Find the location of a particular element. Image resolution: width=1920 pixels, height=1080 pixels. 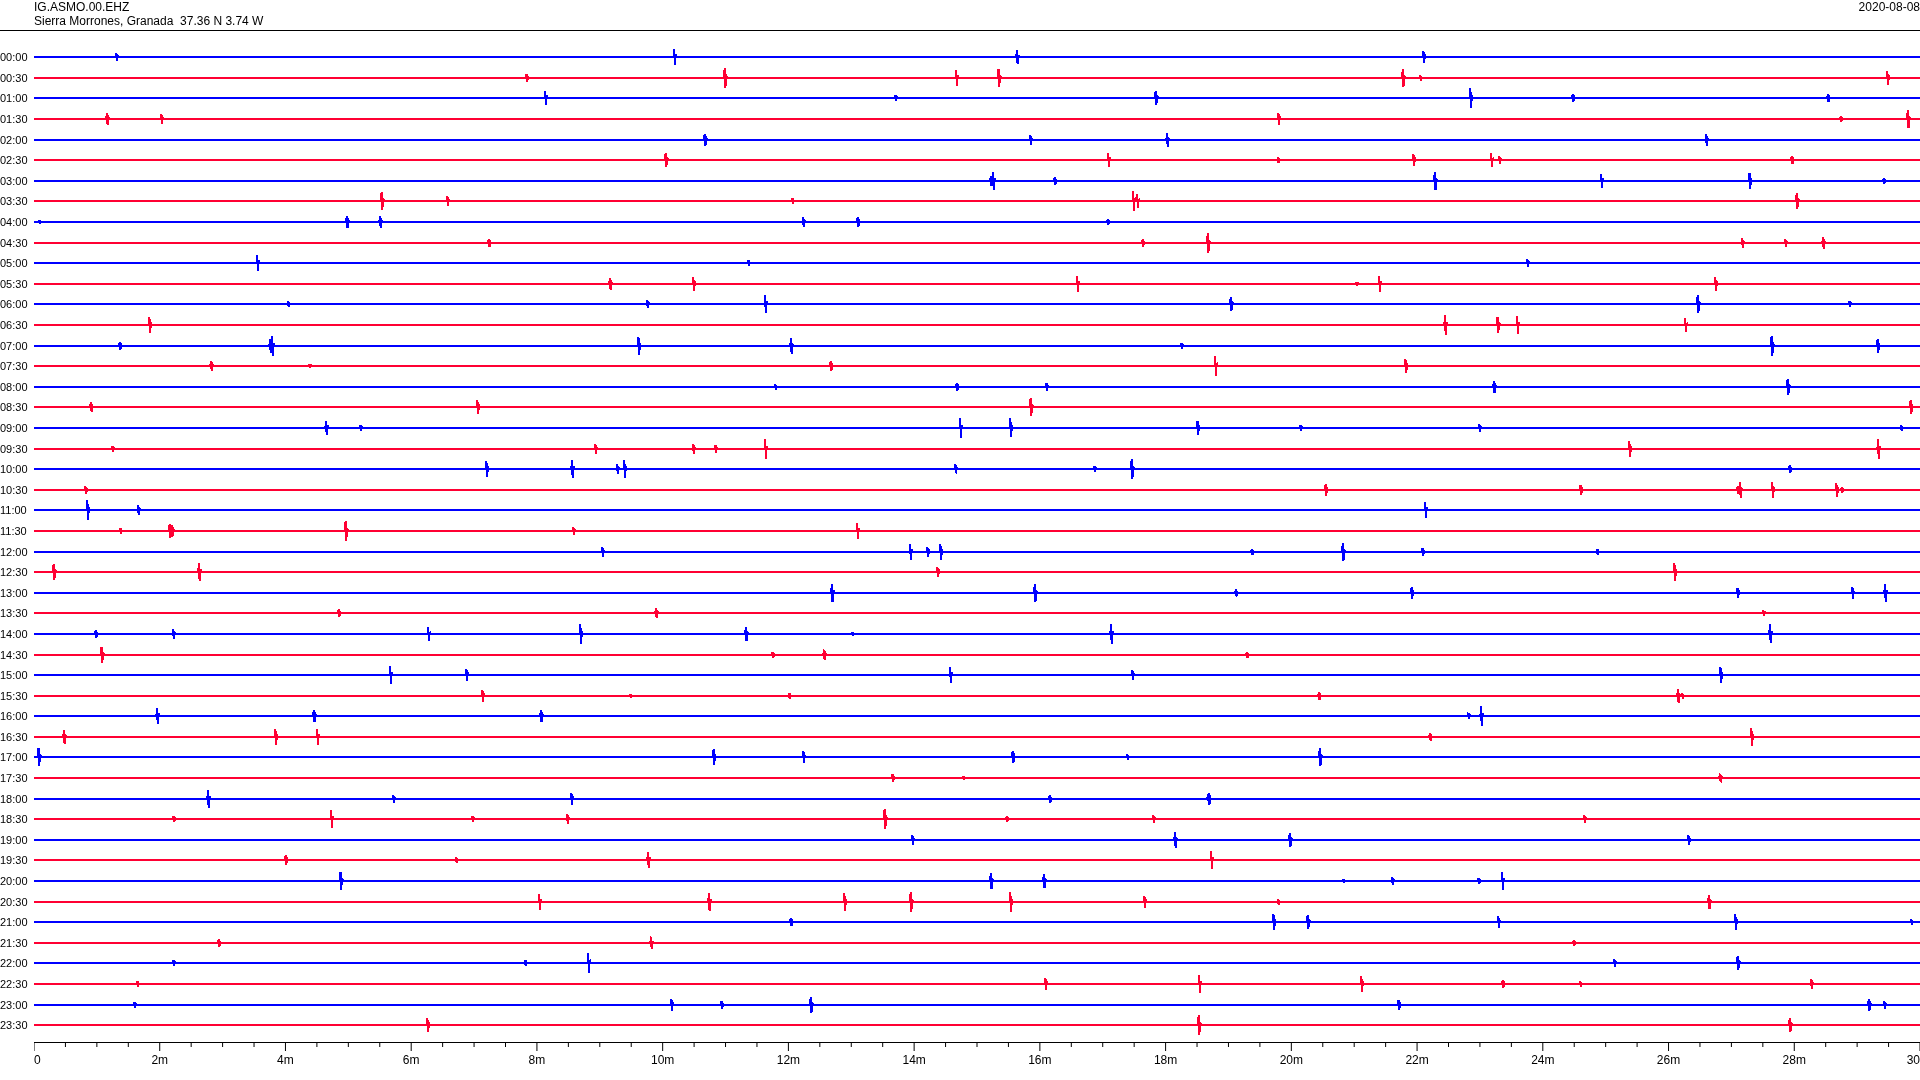

time-label: 12:30 is located at coordinates (14, 572).